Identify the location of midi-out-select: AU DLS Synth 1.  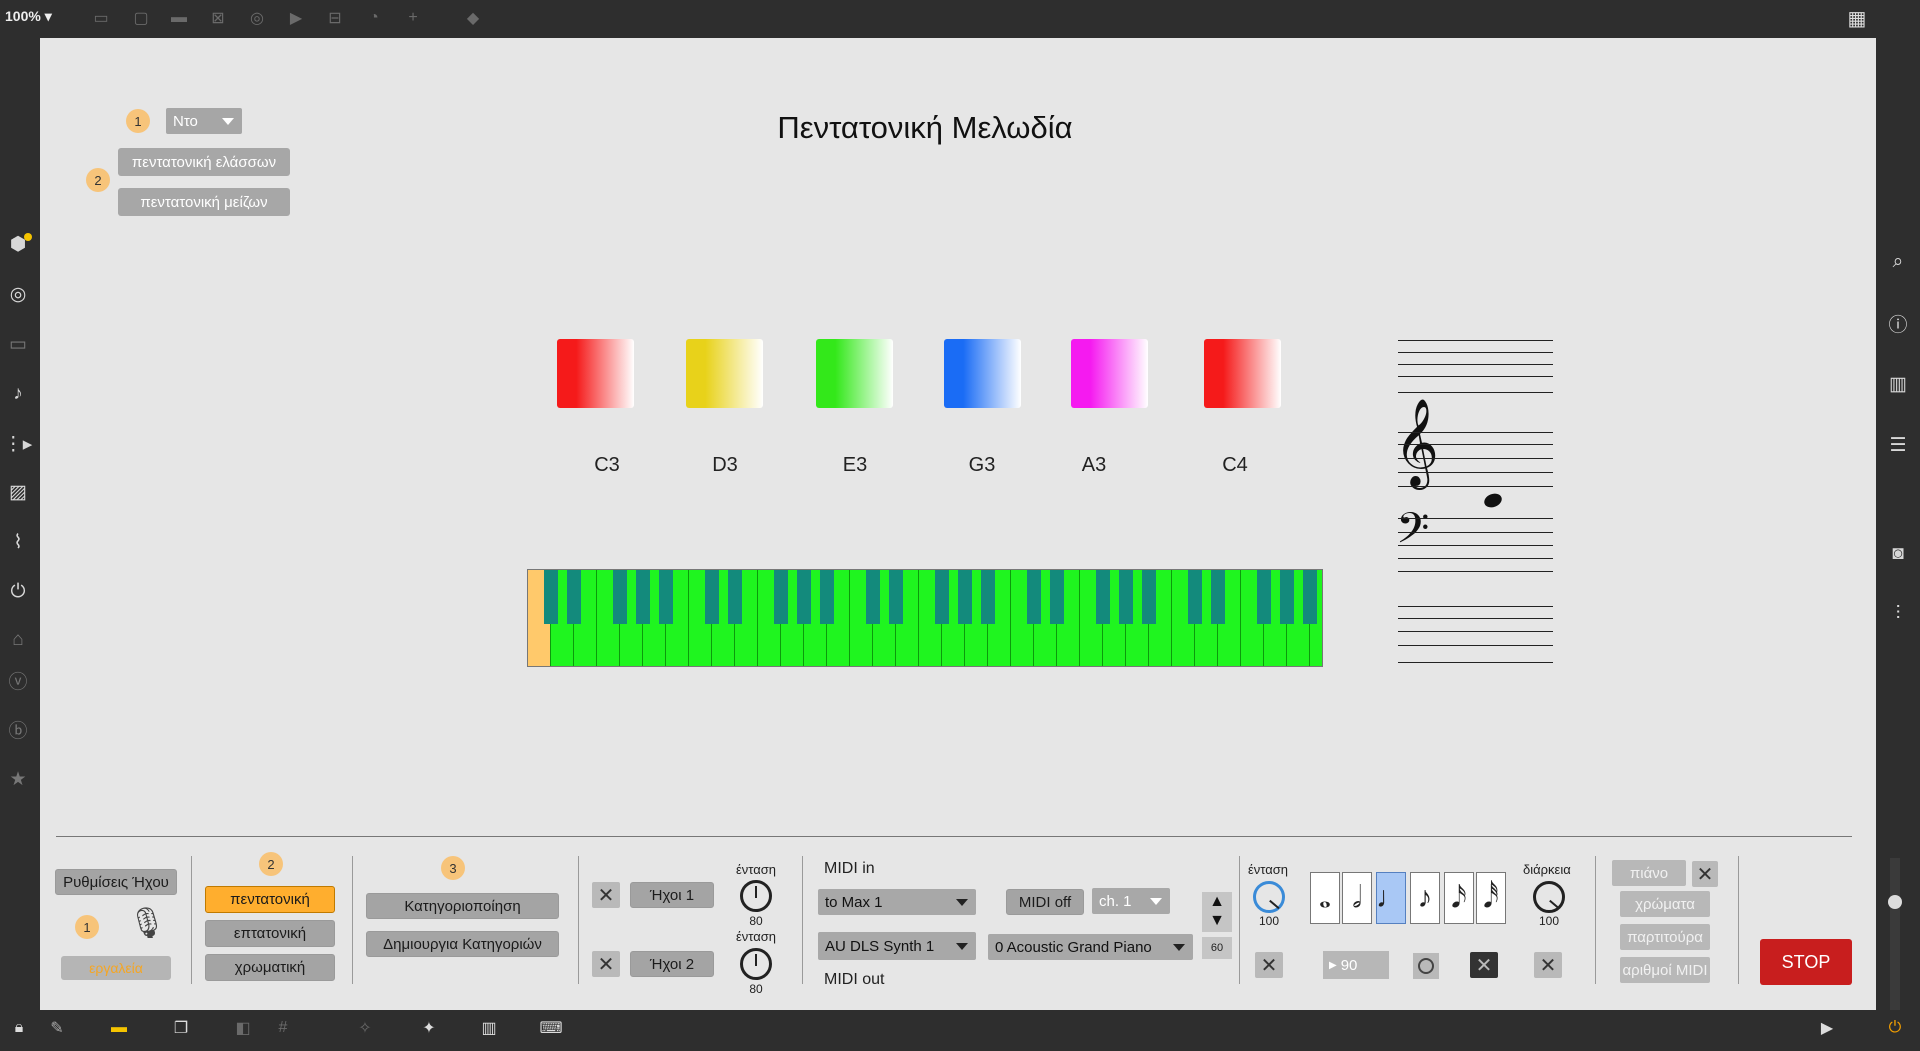
(897, 946).